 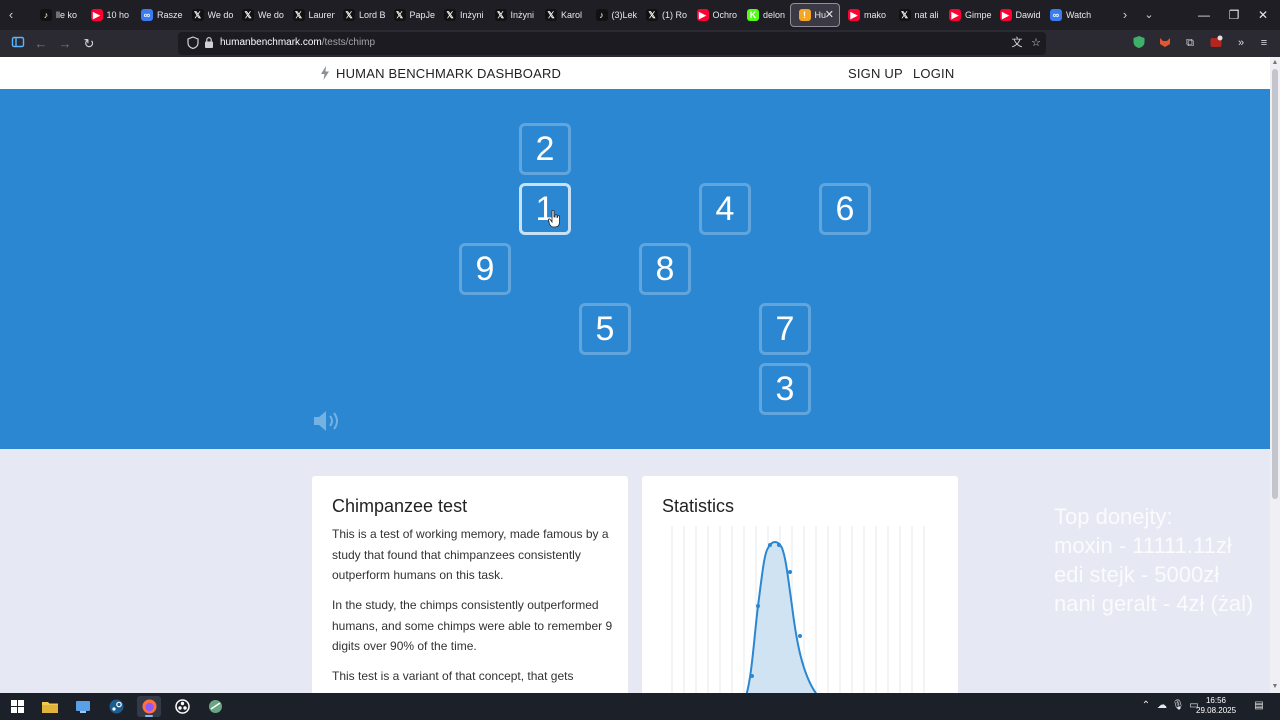 What do you see at coordinates (1146, 706) in the screenshot?
I see `show-hidden-icons-icon: ⌃` at bounding box center [1146, 706].